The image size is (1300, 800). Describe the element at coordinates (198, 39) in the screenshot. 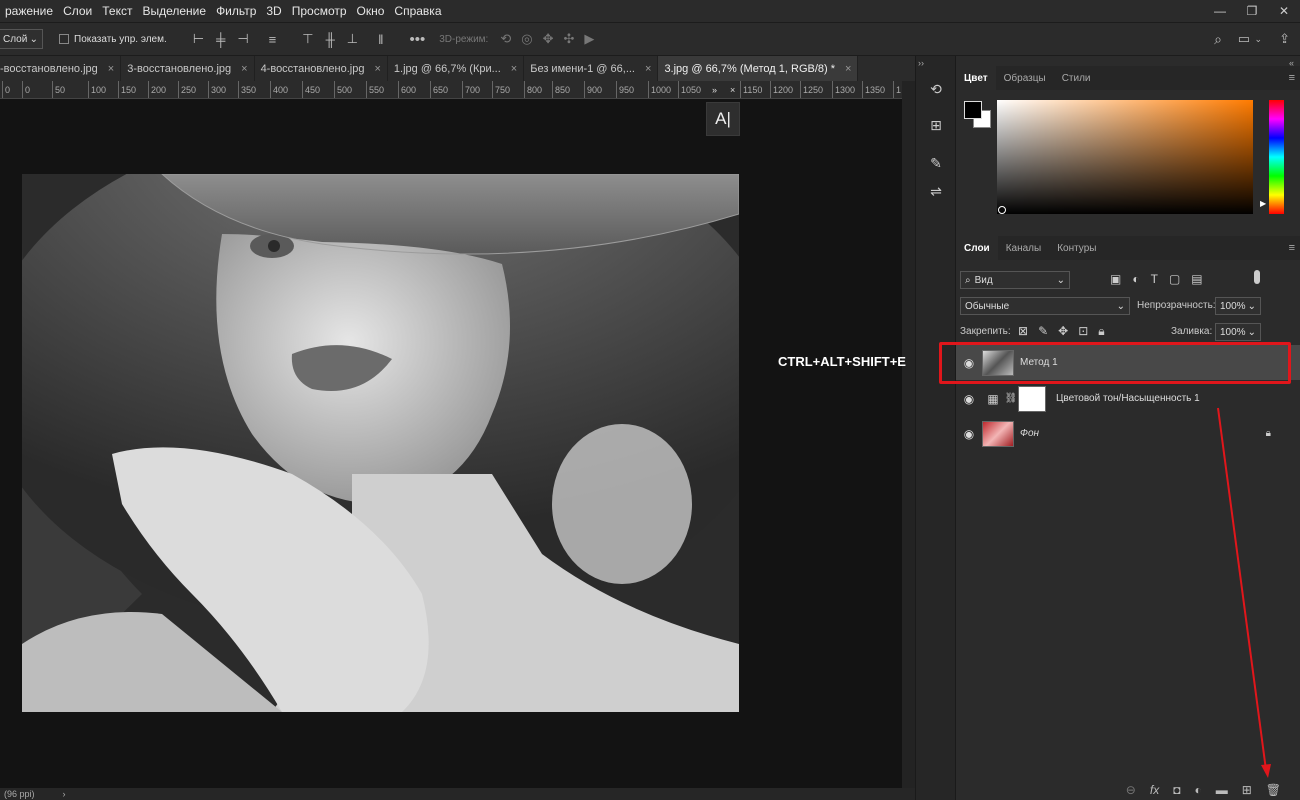

I see `align-left-icon: ⊢` at that location.